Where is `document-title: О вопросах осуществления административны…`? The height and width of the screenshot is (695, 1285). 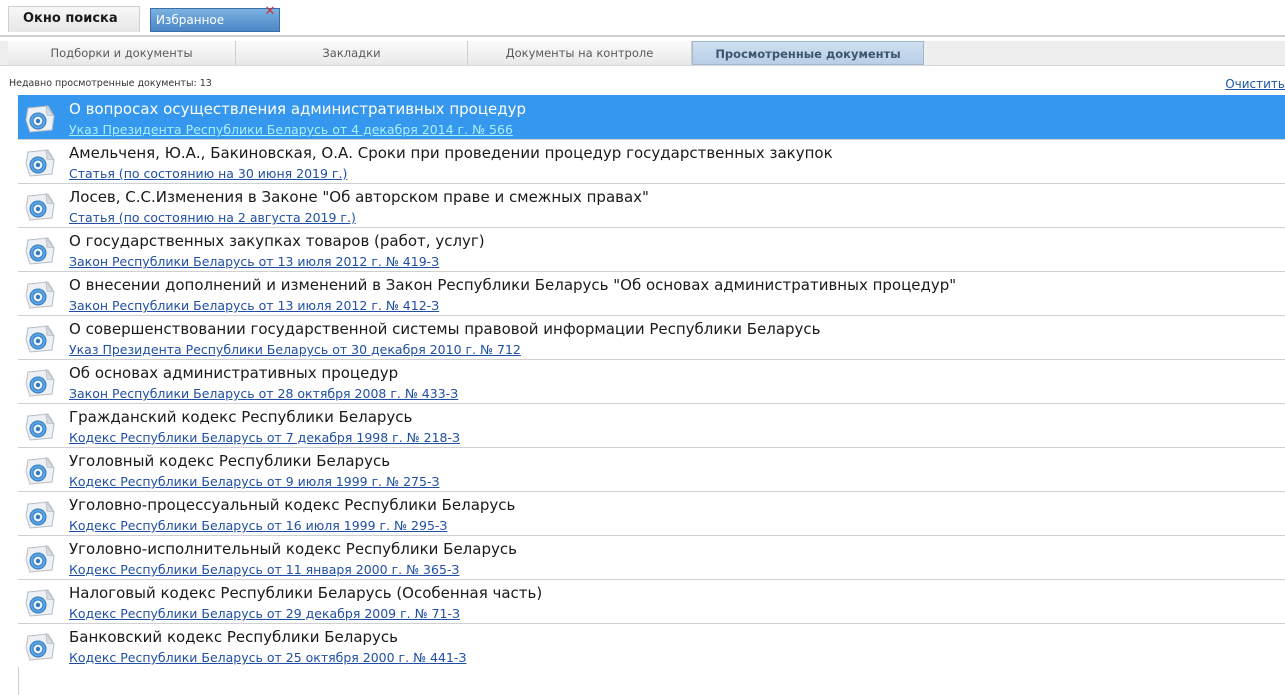
document-title: О вопросах осуществления административны… is located at coordinates (297, 109).